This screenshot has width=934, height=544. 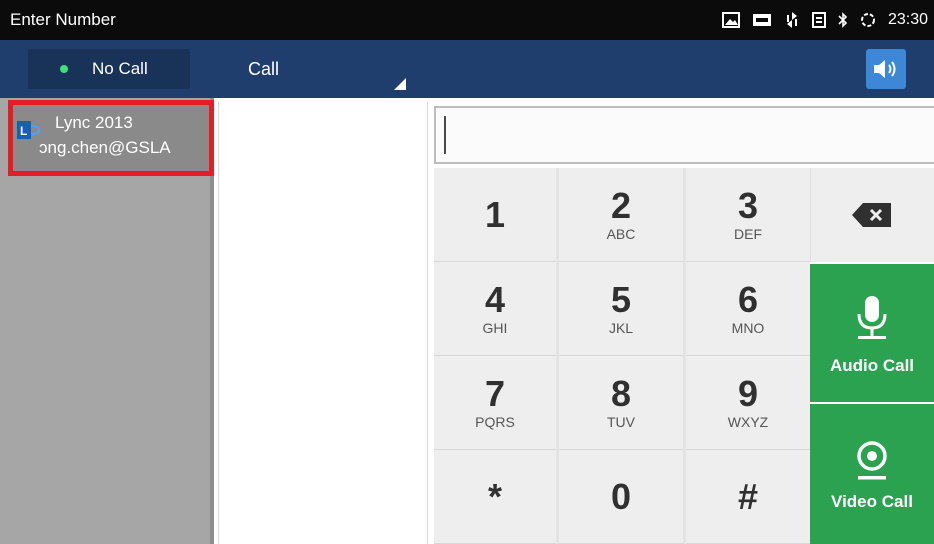 I want to click on camera-icon, so click(x=872, y=460).